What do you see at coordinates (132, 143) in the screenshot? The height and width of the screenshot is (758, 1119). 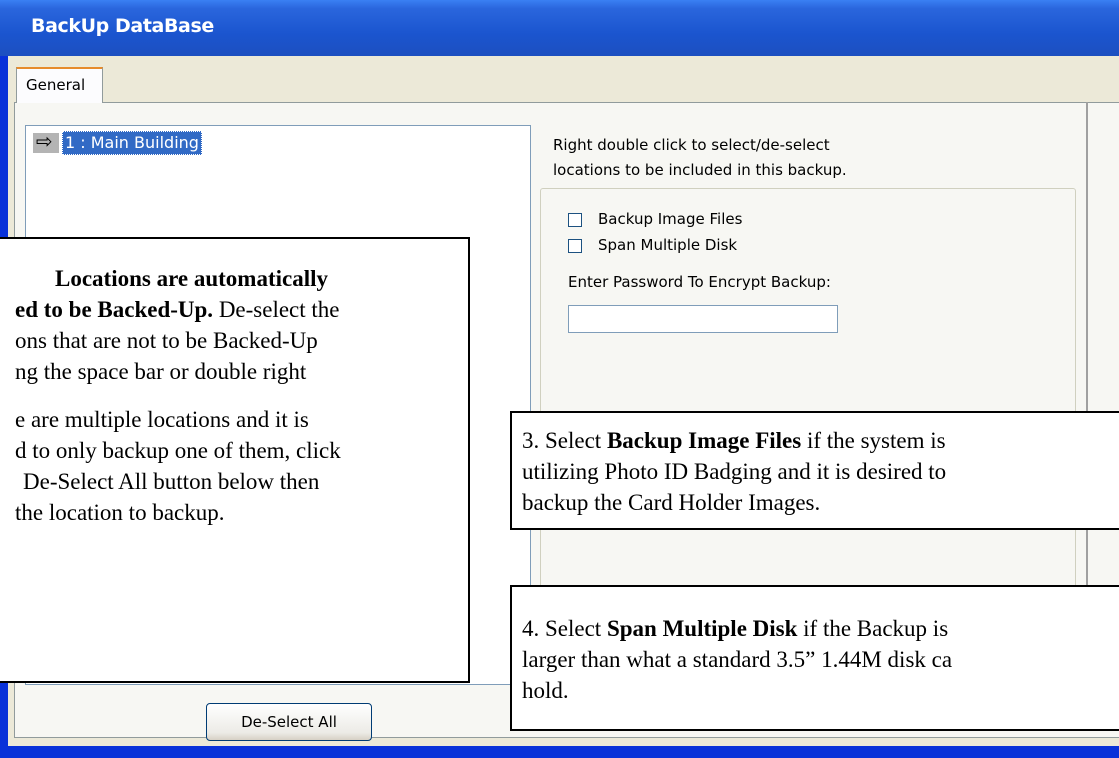 I see `location-label: 1 : Main Building` at bounding box center [132, 143].